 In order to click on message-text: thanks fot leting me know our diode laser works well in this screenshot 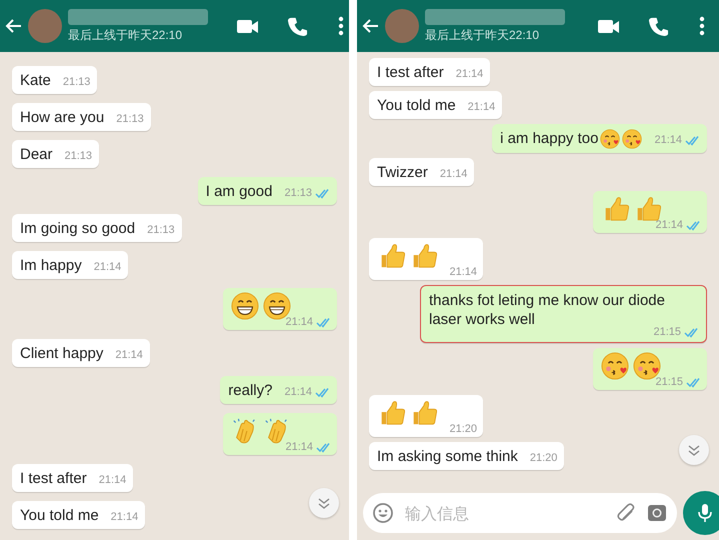, I will do `click(547, 309)`.